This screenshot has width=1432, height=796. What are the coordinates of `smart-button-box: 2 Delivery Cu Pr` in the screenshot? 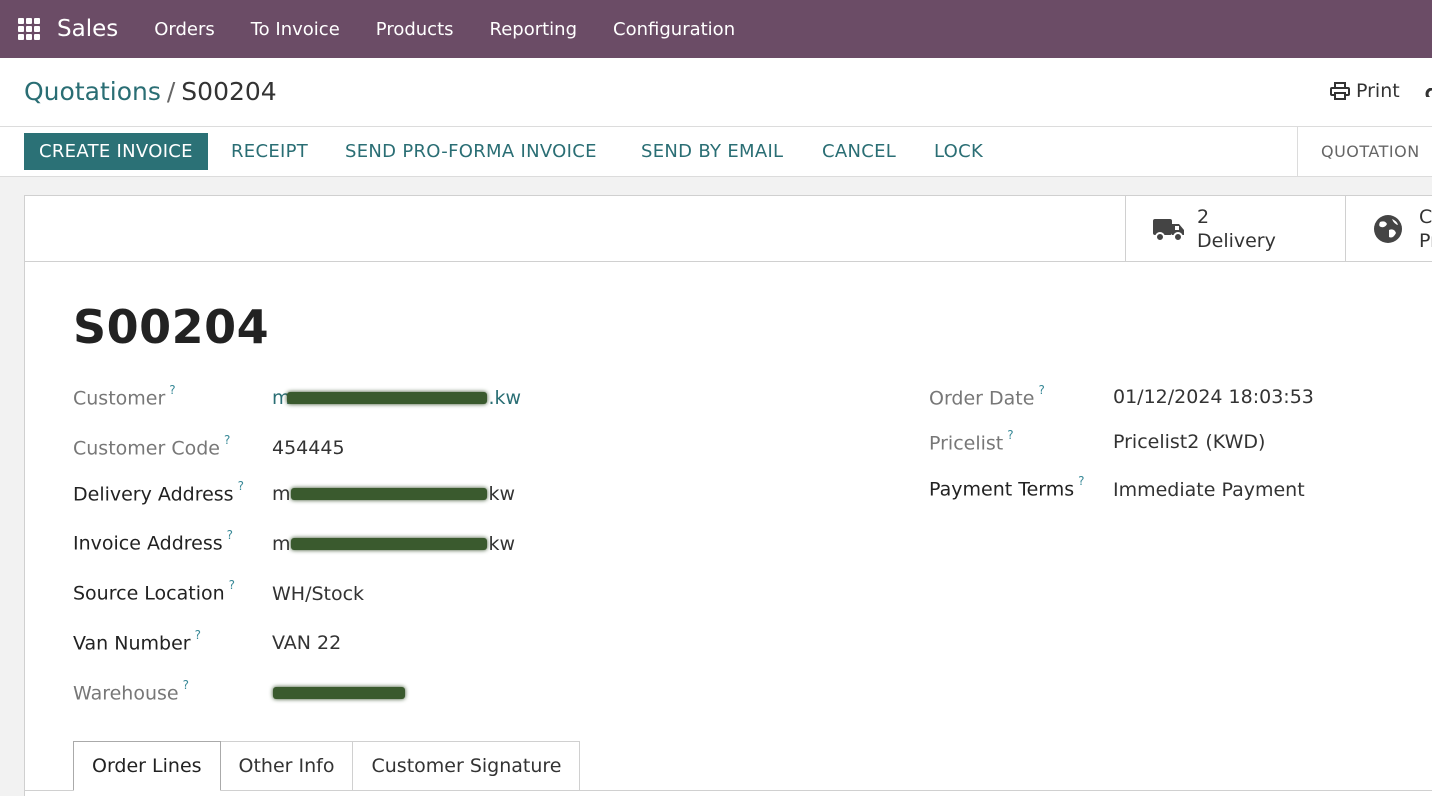 It's located at (728, 229).